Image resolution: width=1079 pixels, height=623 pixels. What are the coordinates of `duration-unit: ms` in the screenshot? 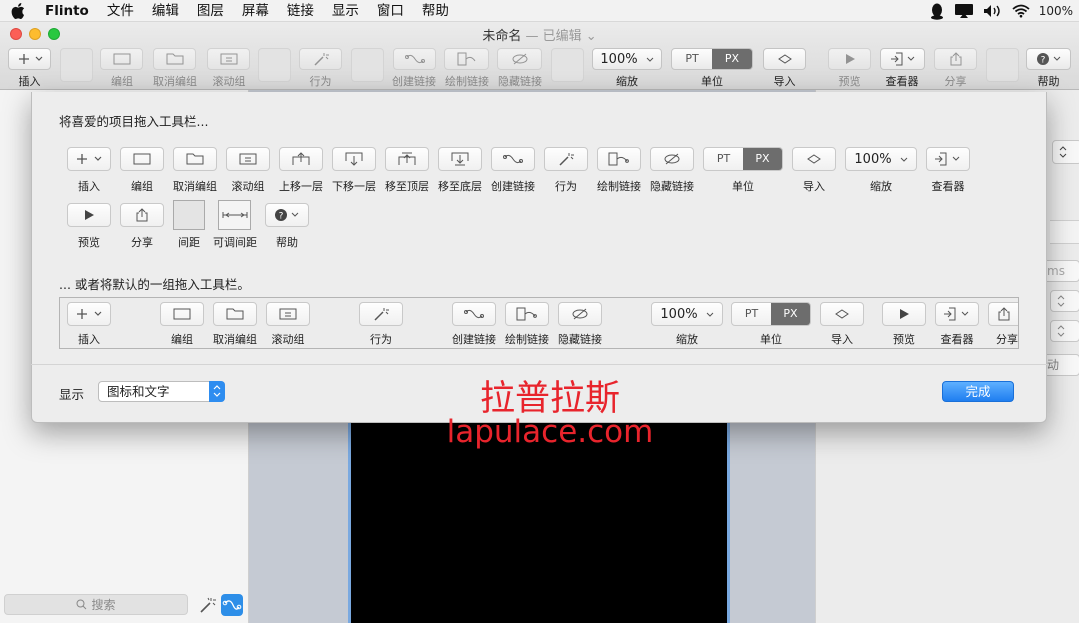 It's located at (1056, 271).